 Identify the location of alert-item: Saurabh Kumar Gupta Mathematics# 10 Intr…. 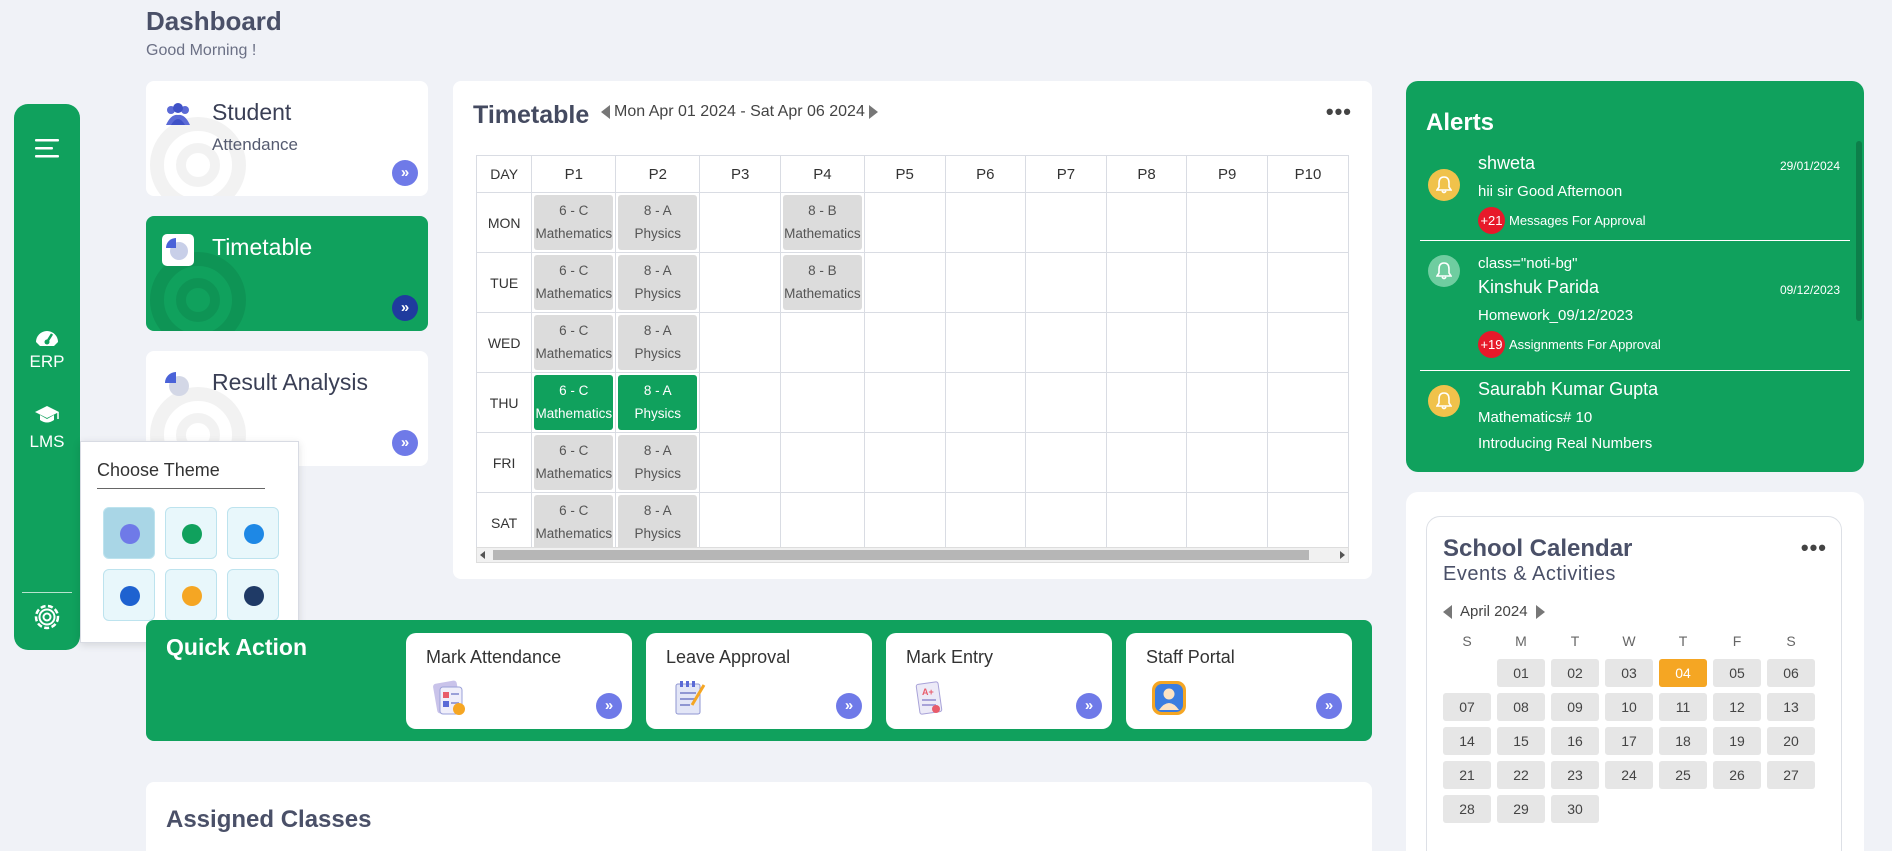
(1635, 412).